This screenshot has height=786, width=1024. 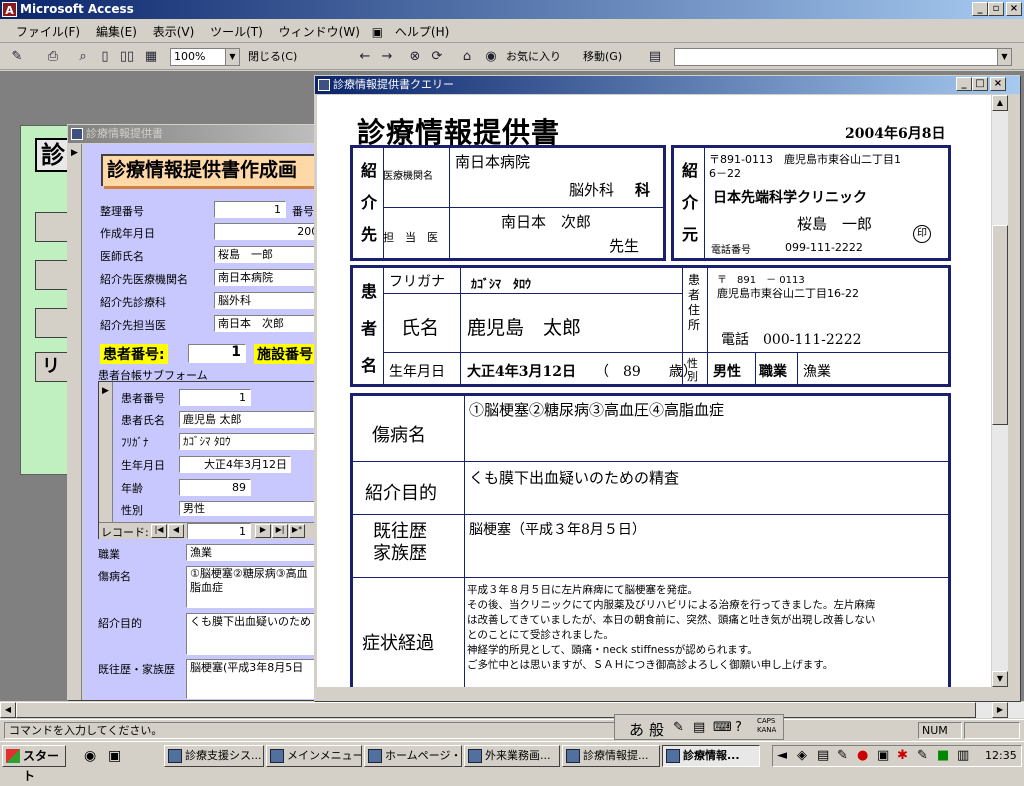 What do you see at coordinates (151, 57) in the screenshot?
I see `multiple-pages-icon: ▦` at bounding box center [151, 57].